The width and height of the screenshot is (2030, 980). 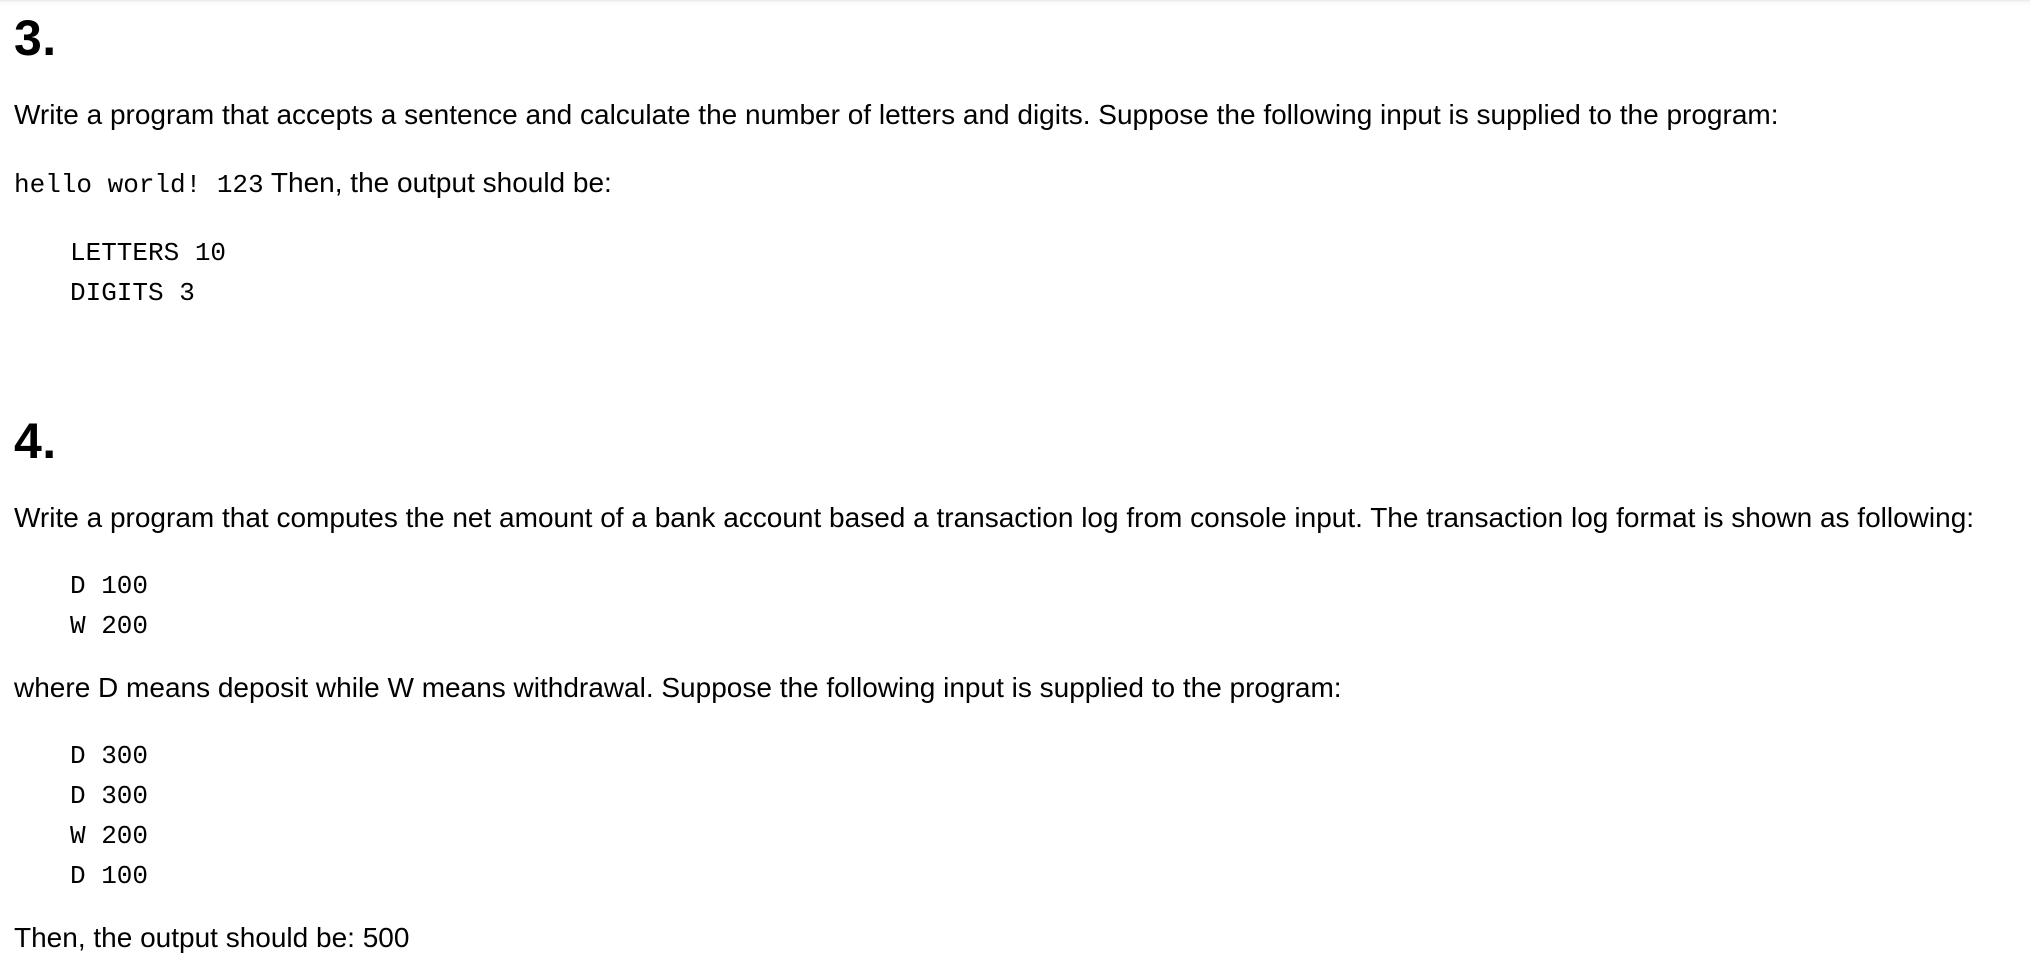 What do you see at coordinates (139, 185) in the screenshot?
I see `section-3-example-input: hello world! 123` at bounding box center [139, 185].